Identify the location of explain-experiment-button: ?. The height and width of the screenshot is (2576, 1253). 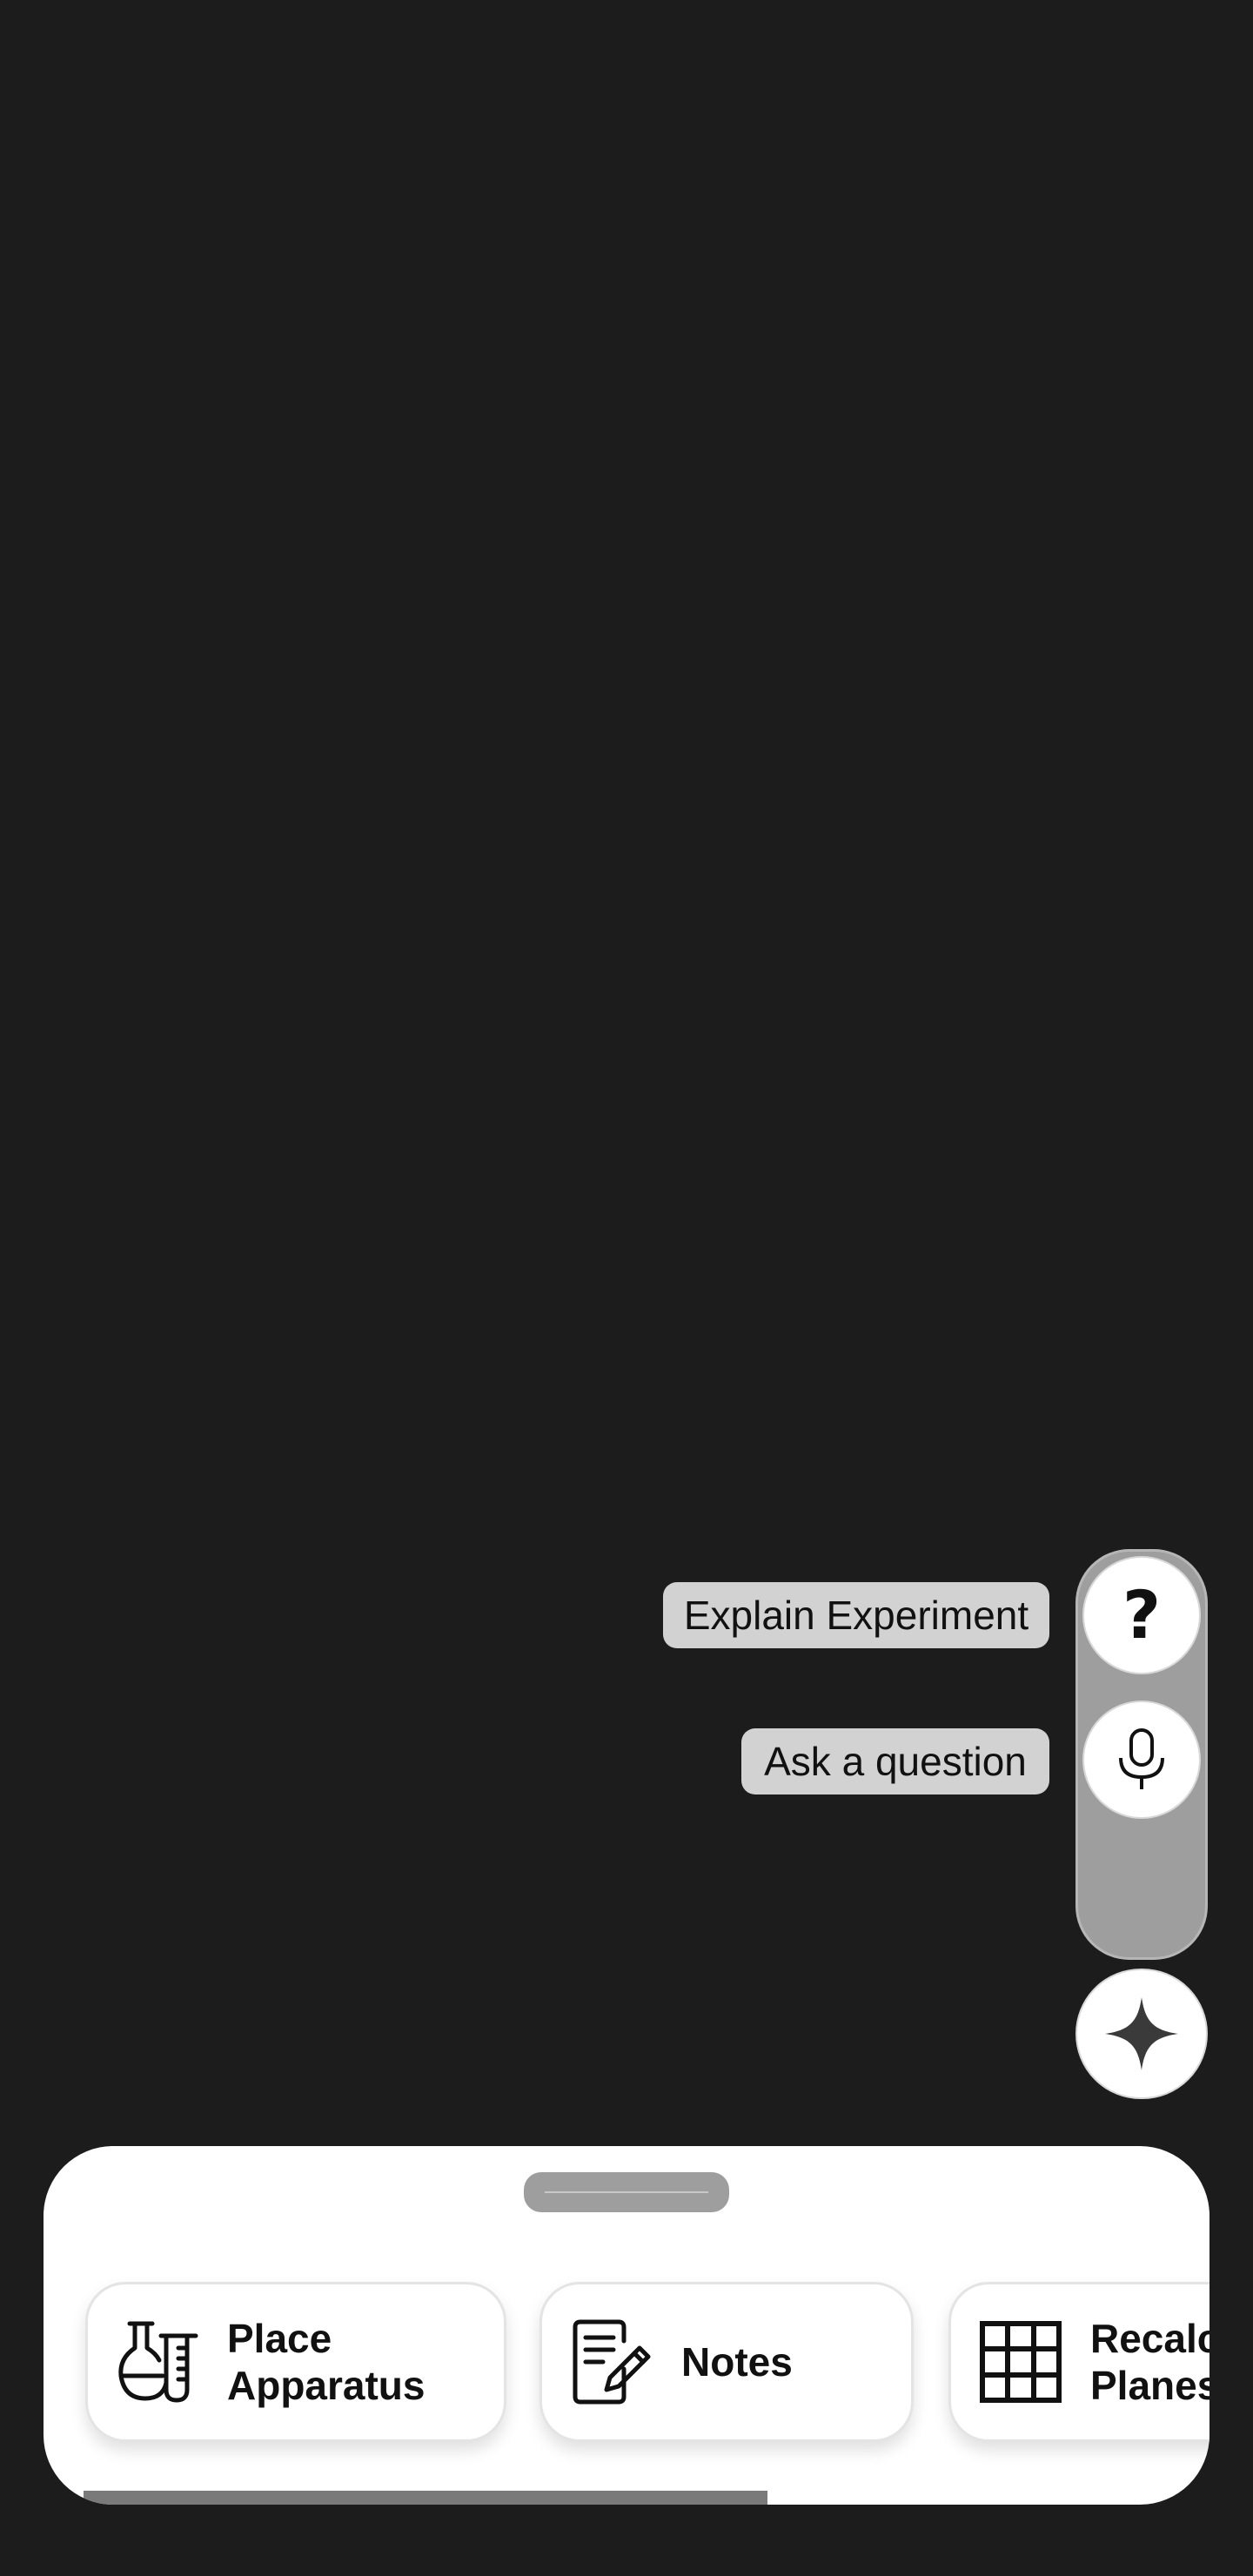
(1141, 1615).